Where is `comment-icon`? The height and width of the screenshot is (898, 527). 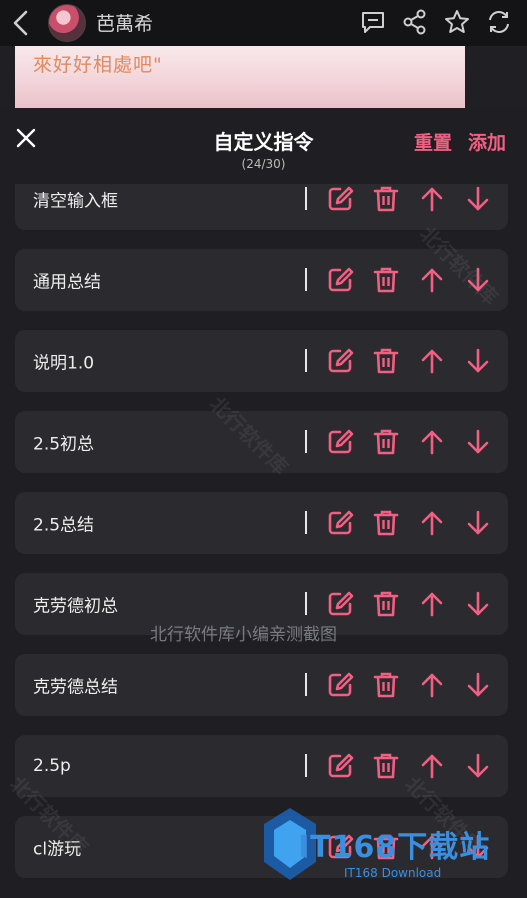 comment-icon is located at coordinates (373, 22).